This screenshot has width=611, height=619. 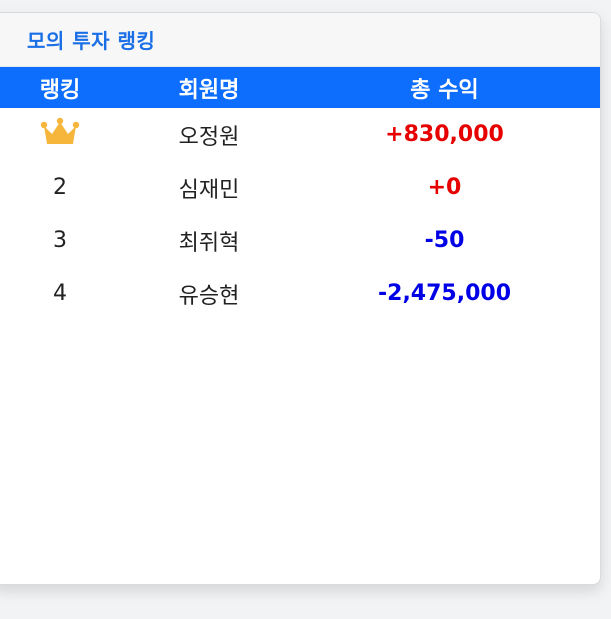 What do you see at coordinates (60, 293) in the screenshot?
I see `rank-cell: 4` at bounding box center [60, 293].